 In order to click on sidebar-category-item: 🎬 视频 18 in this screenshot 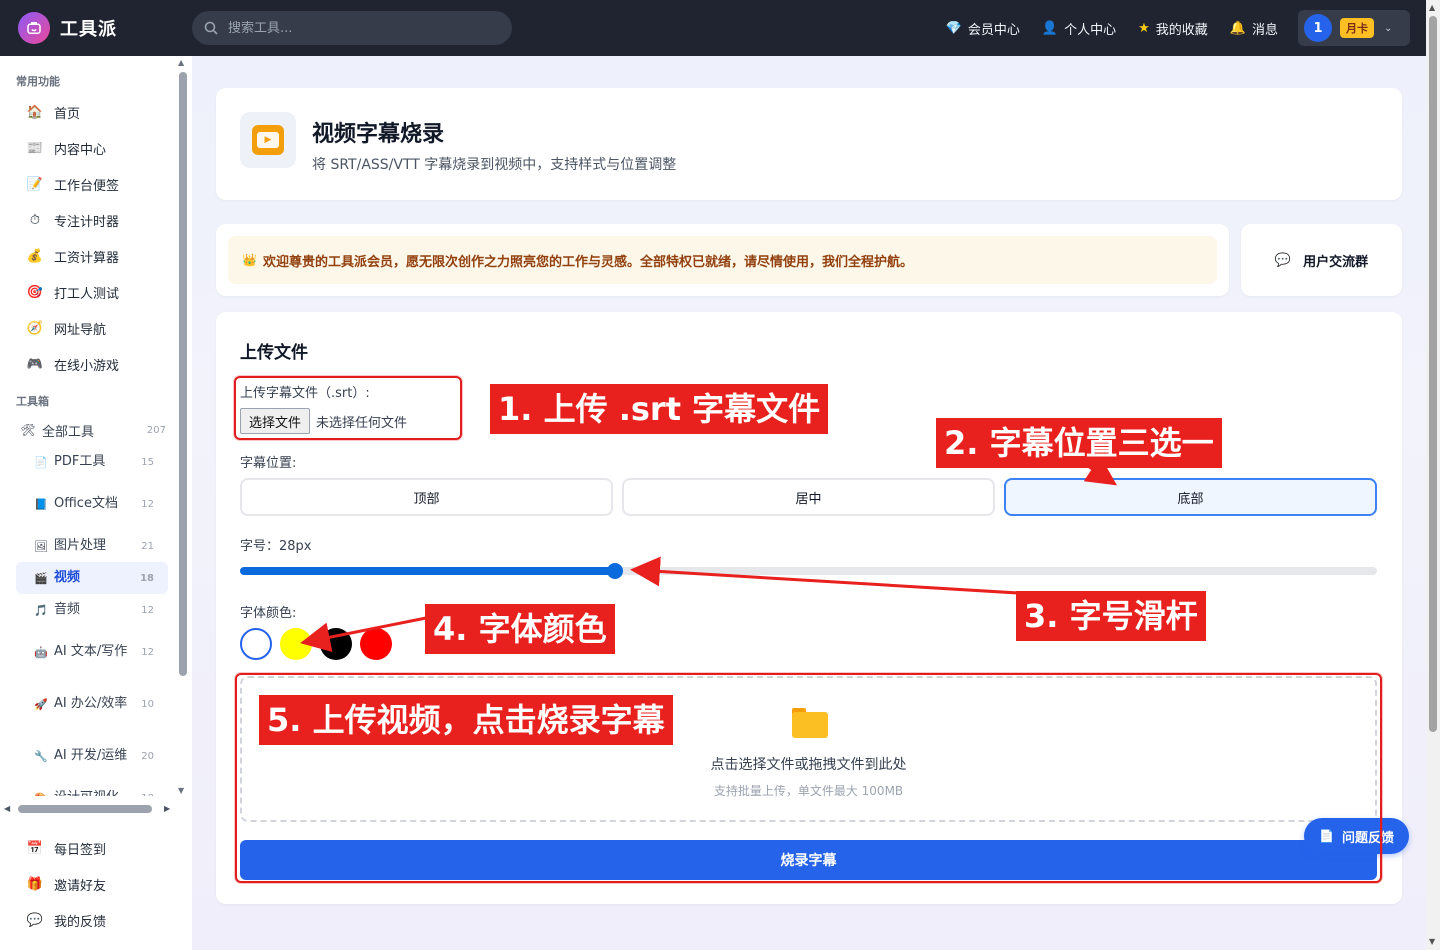, I will do `click(92, 578)`.